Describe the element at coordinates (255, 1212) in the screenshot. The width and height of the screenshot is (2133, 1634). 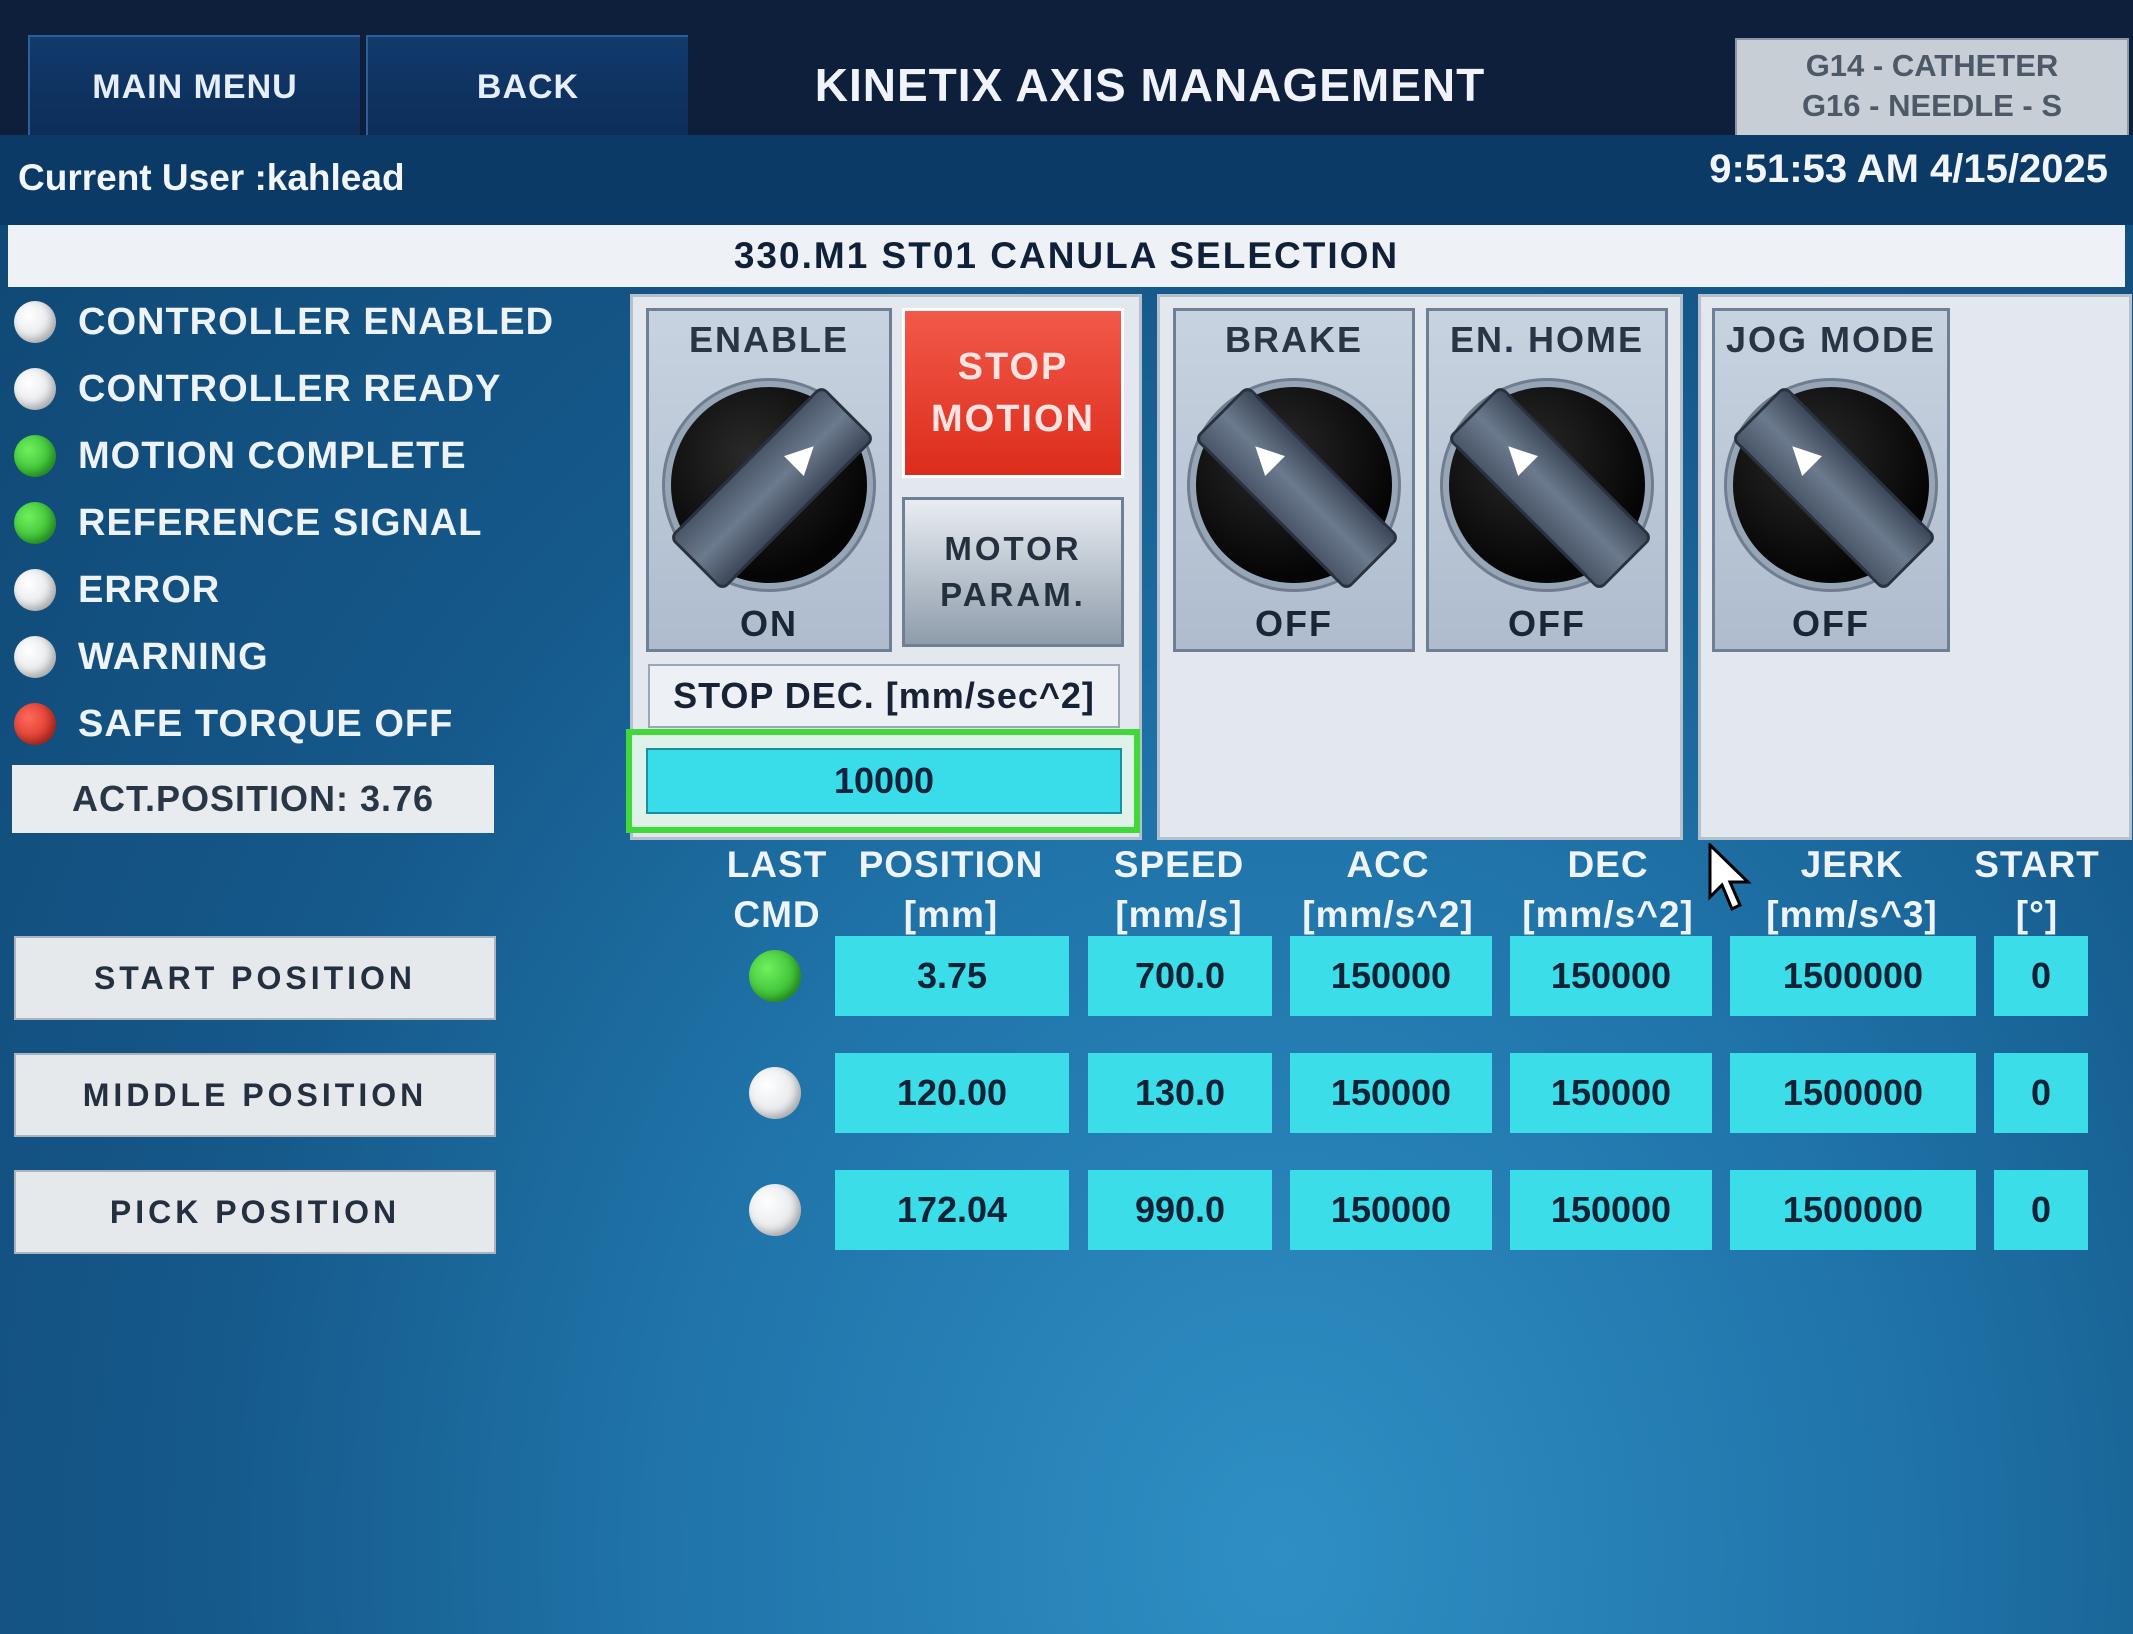
I see `pick-position-button: PICK POSITION` at that location.